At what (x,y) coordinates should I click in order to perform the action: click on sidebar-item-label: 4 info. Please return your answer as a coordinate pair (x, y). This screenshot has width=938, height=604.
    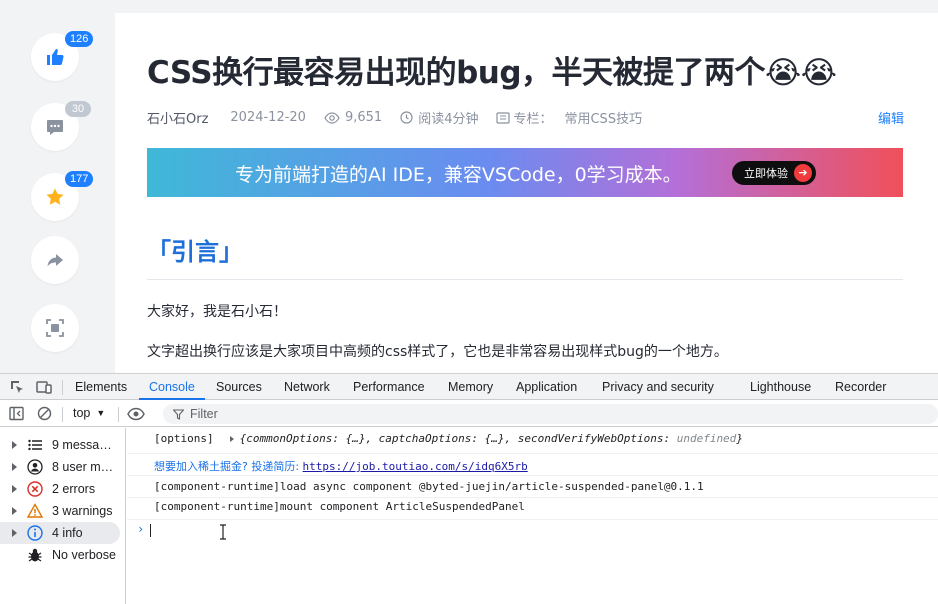
    Looking at the image, I should click on (67, 533).